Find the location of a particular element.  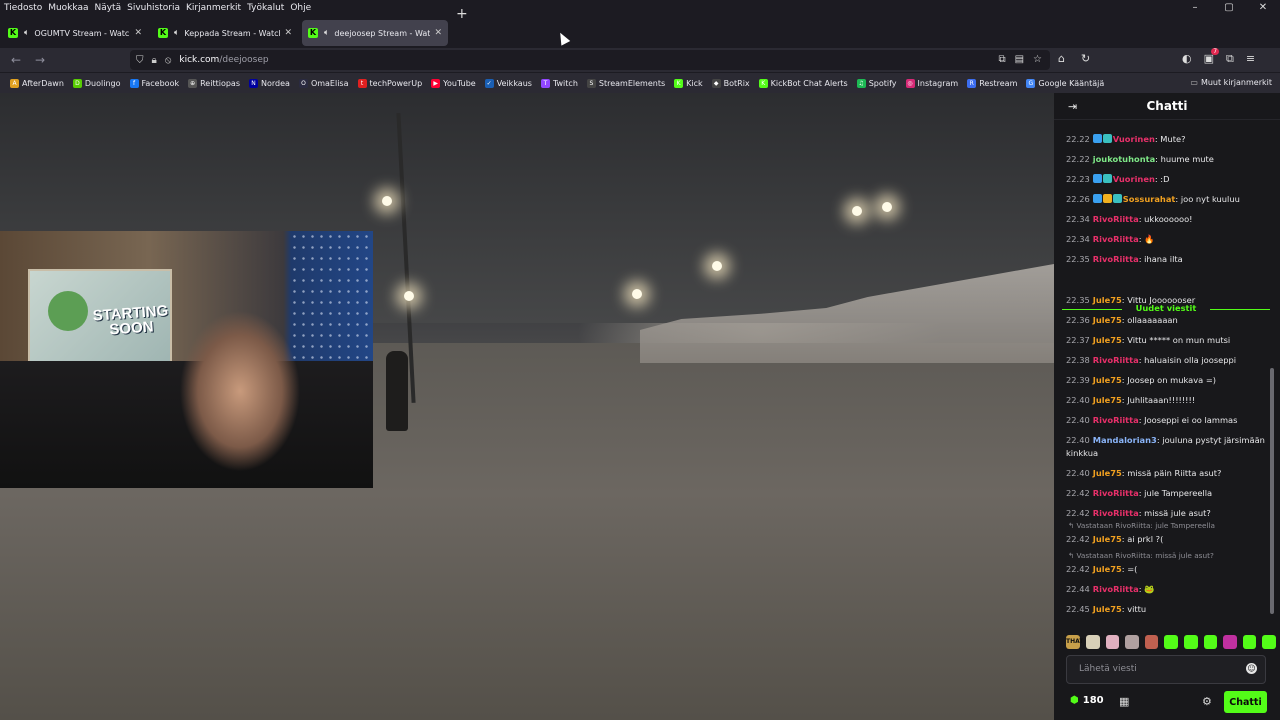

back-icon: ← is located at coordinates (16, 60).